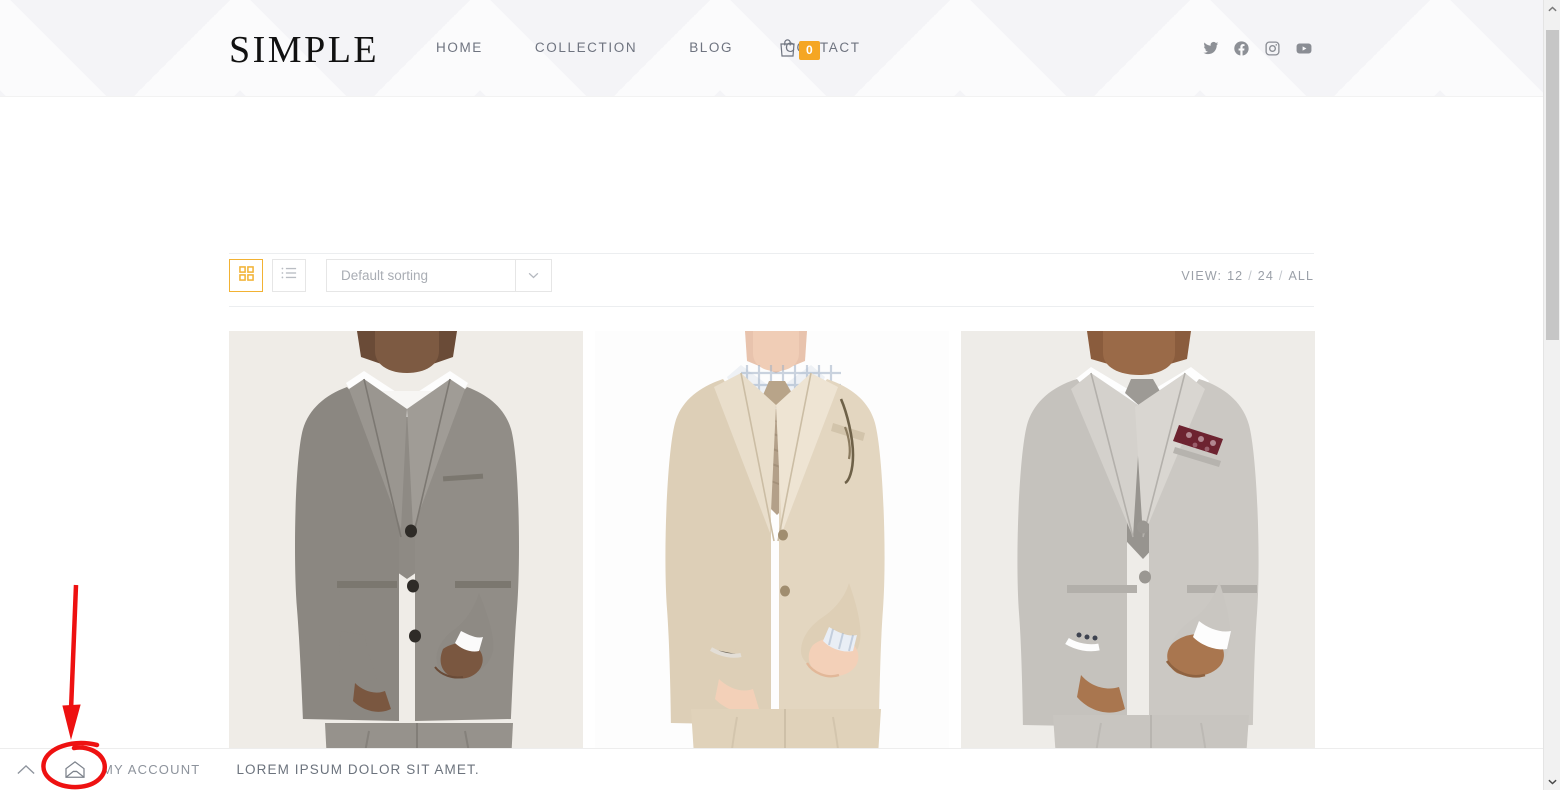 This screenshot has width=1560, height=790. I want to click on twitter-icon, so click(1210, 51).